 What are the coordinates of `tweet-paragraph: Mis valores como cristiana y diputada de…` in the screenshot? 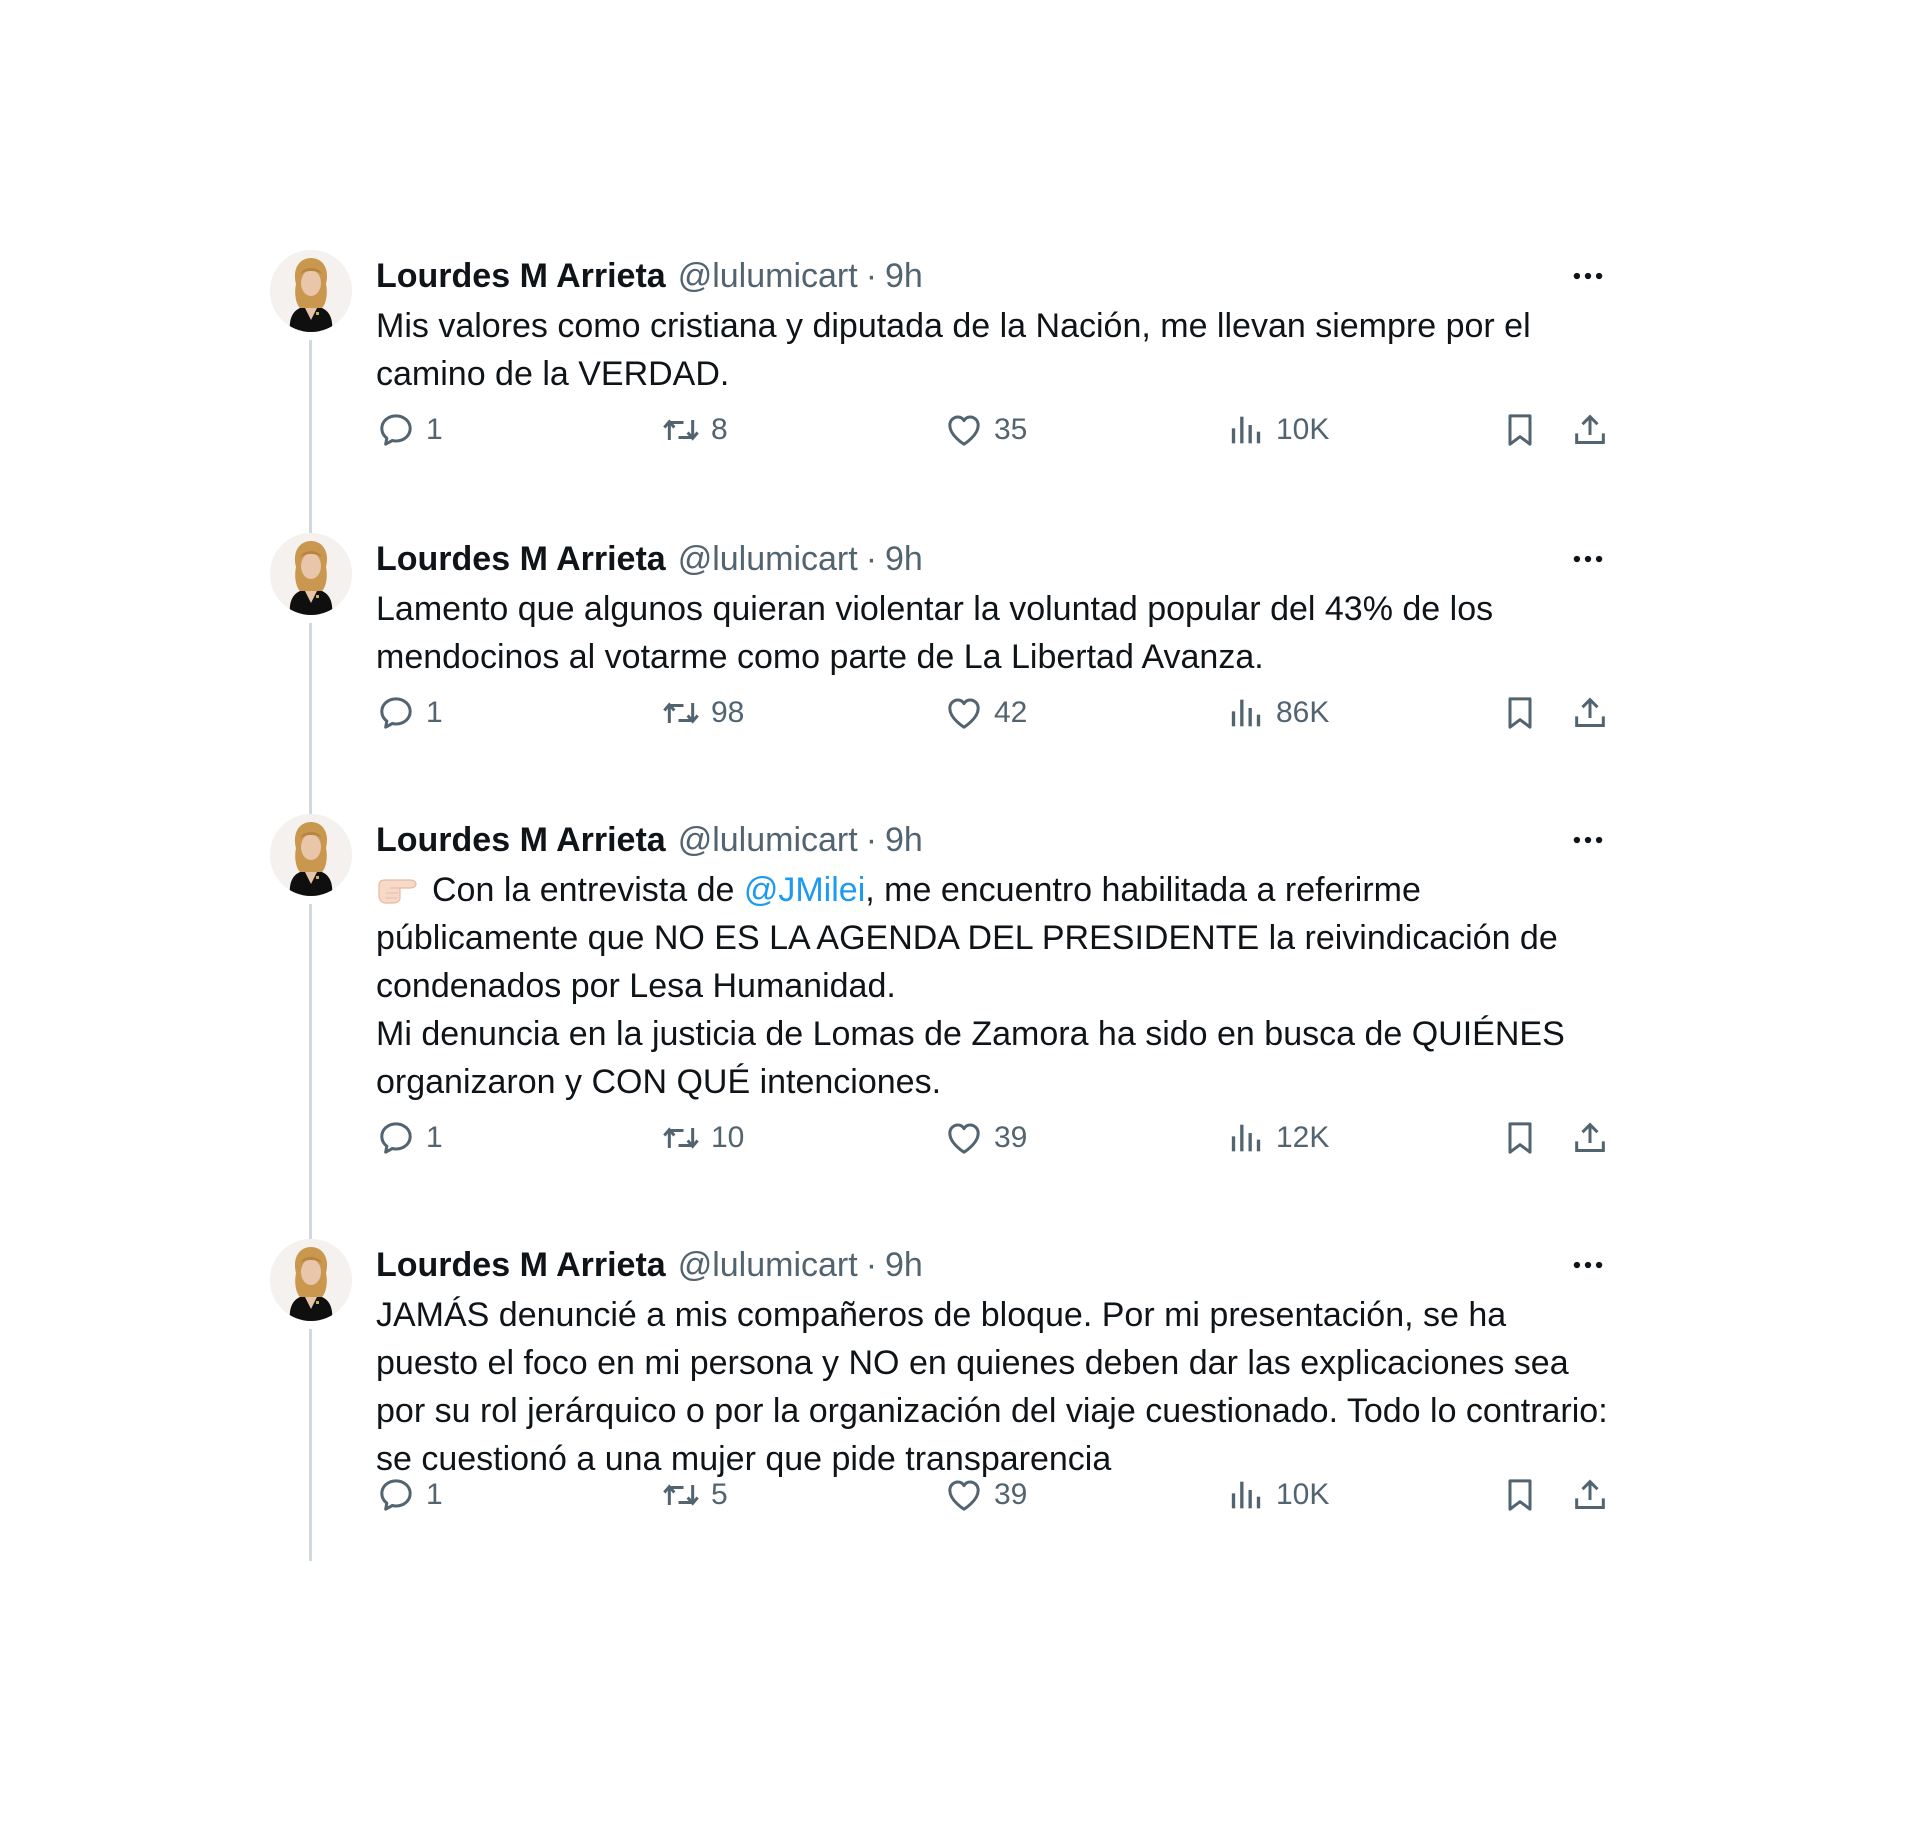 It's located at (953, 350).